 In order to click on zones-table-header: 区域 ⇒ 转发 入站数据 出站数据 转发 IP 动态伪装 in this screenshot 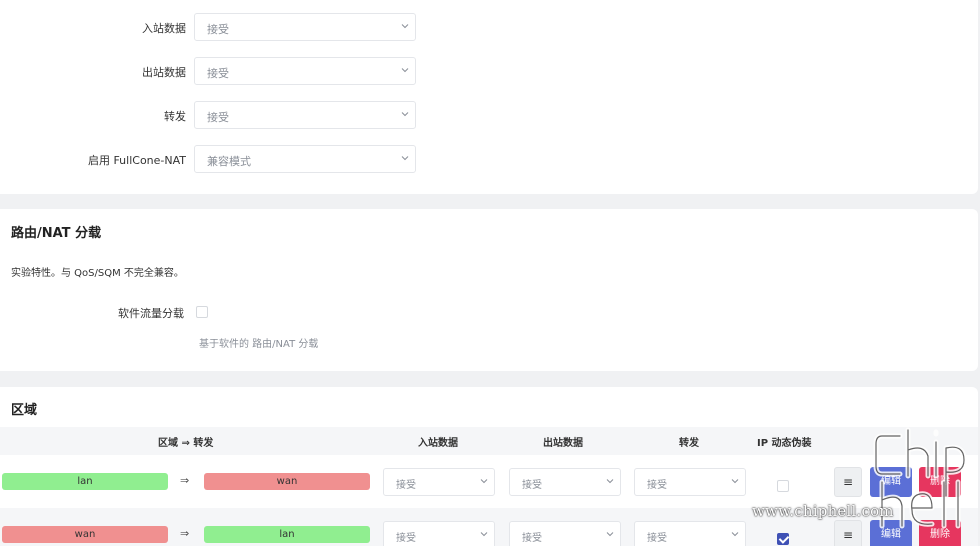, I will do `click(489, 441)`.